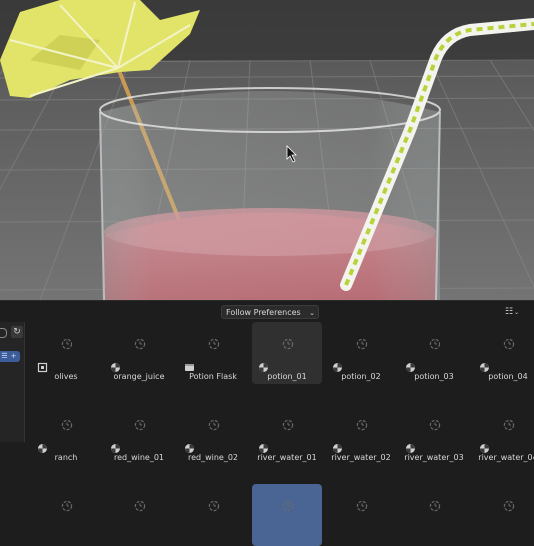 This screenshot has height=546, width=534. I want to click on collapse-handle, so click(3, 333).